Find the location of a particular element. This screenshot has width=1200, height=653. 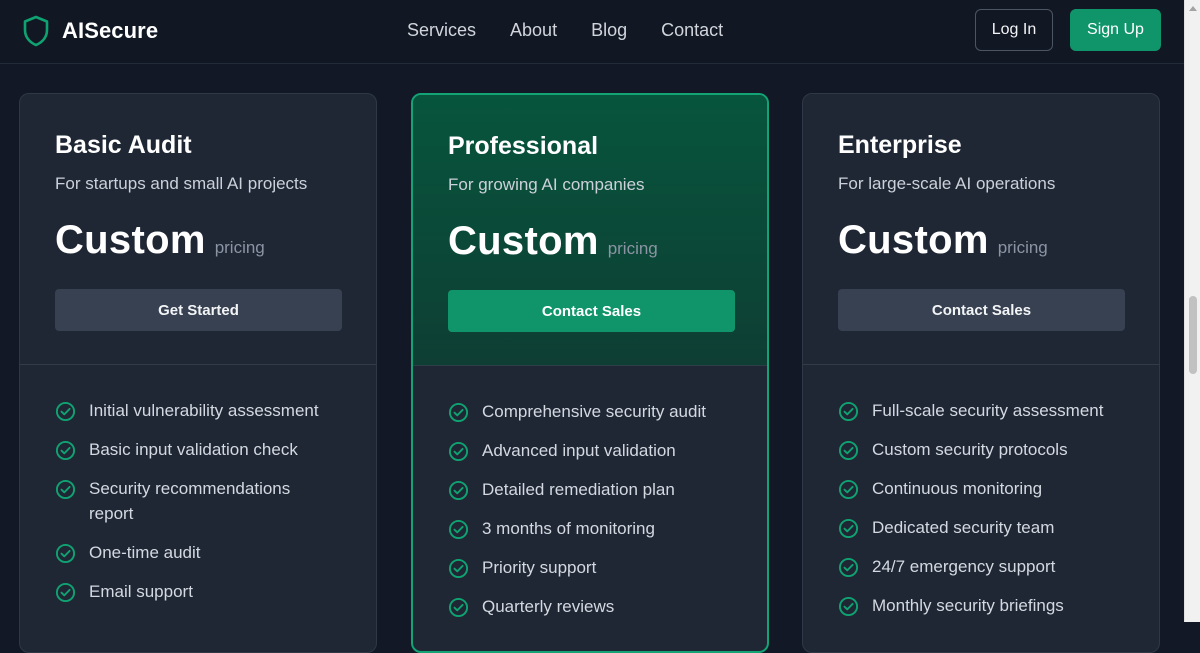

list-item: Advanced input validation is located at coordinates (597, 452).